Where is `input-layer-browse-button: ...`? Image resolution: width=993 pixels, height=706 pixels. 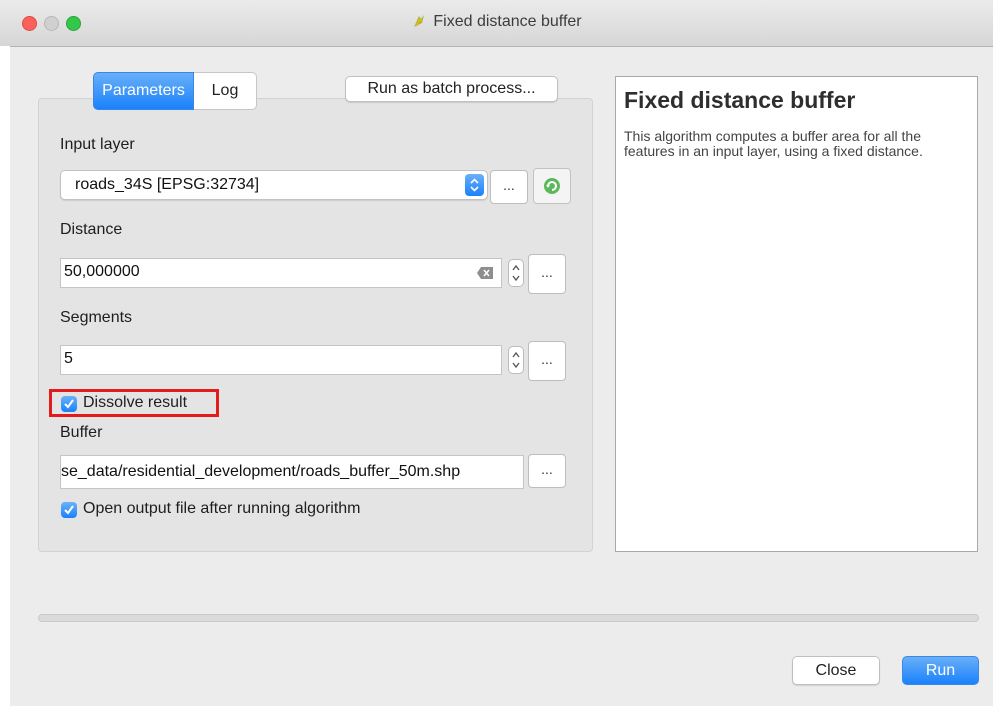 input-layer-browse-button: ... is located at coordinates (509, 187).